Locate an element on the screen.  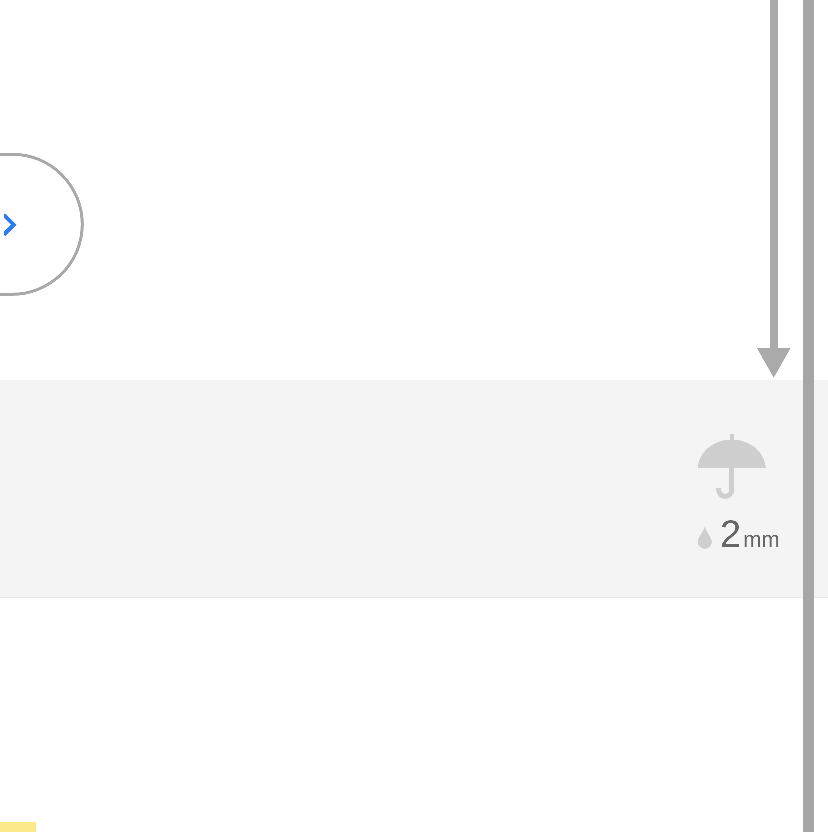
raindrop-icon is located at coordinates (705, 538).